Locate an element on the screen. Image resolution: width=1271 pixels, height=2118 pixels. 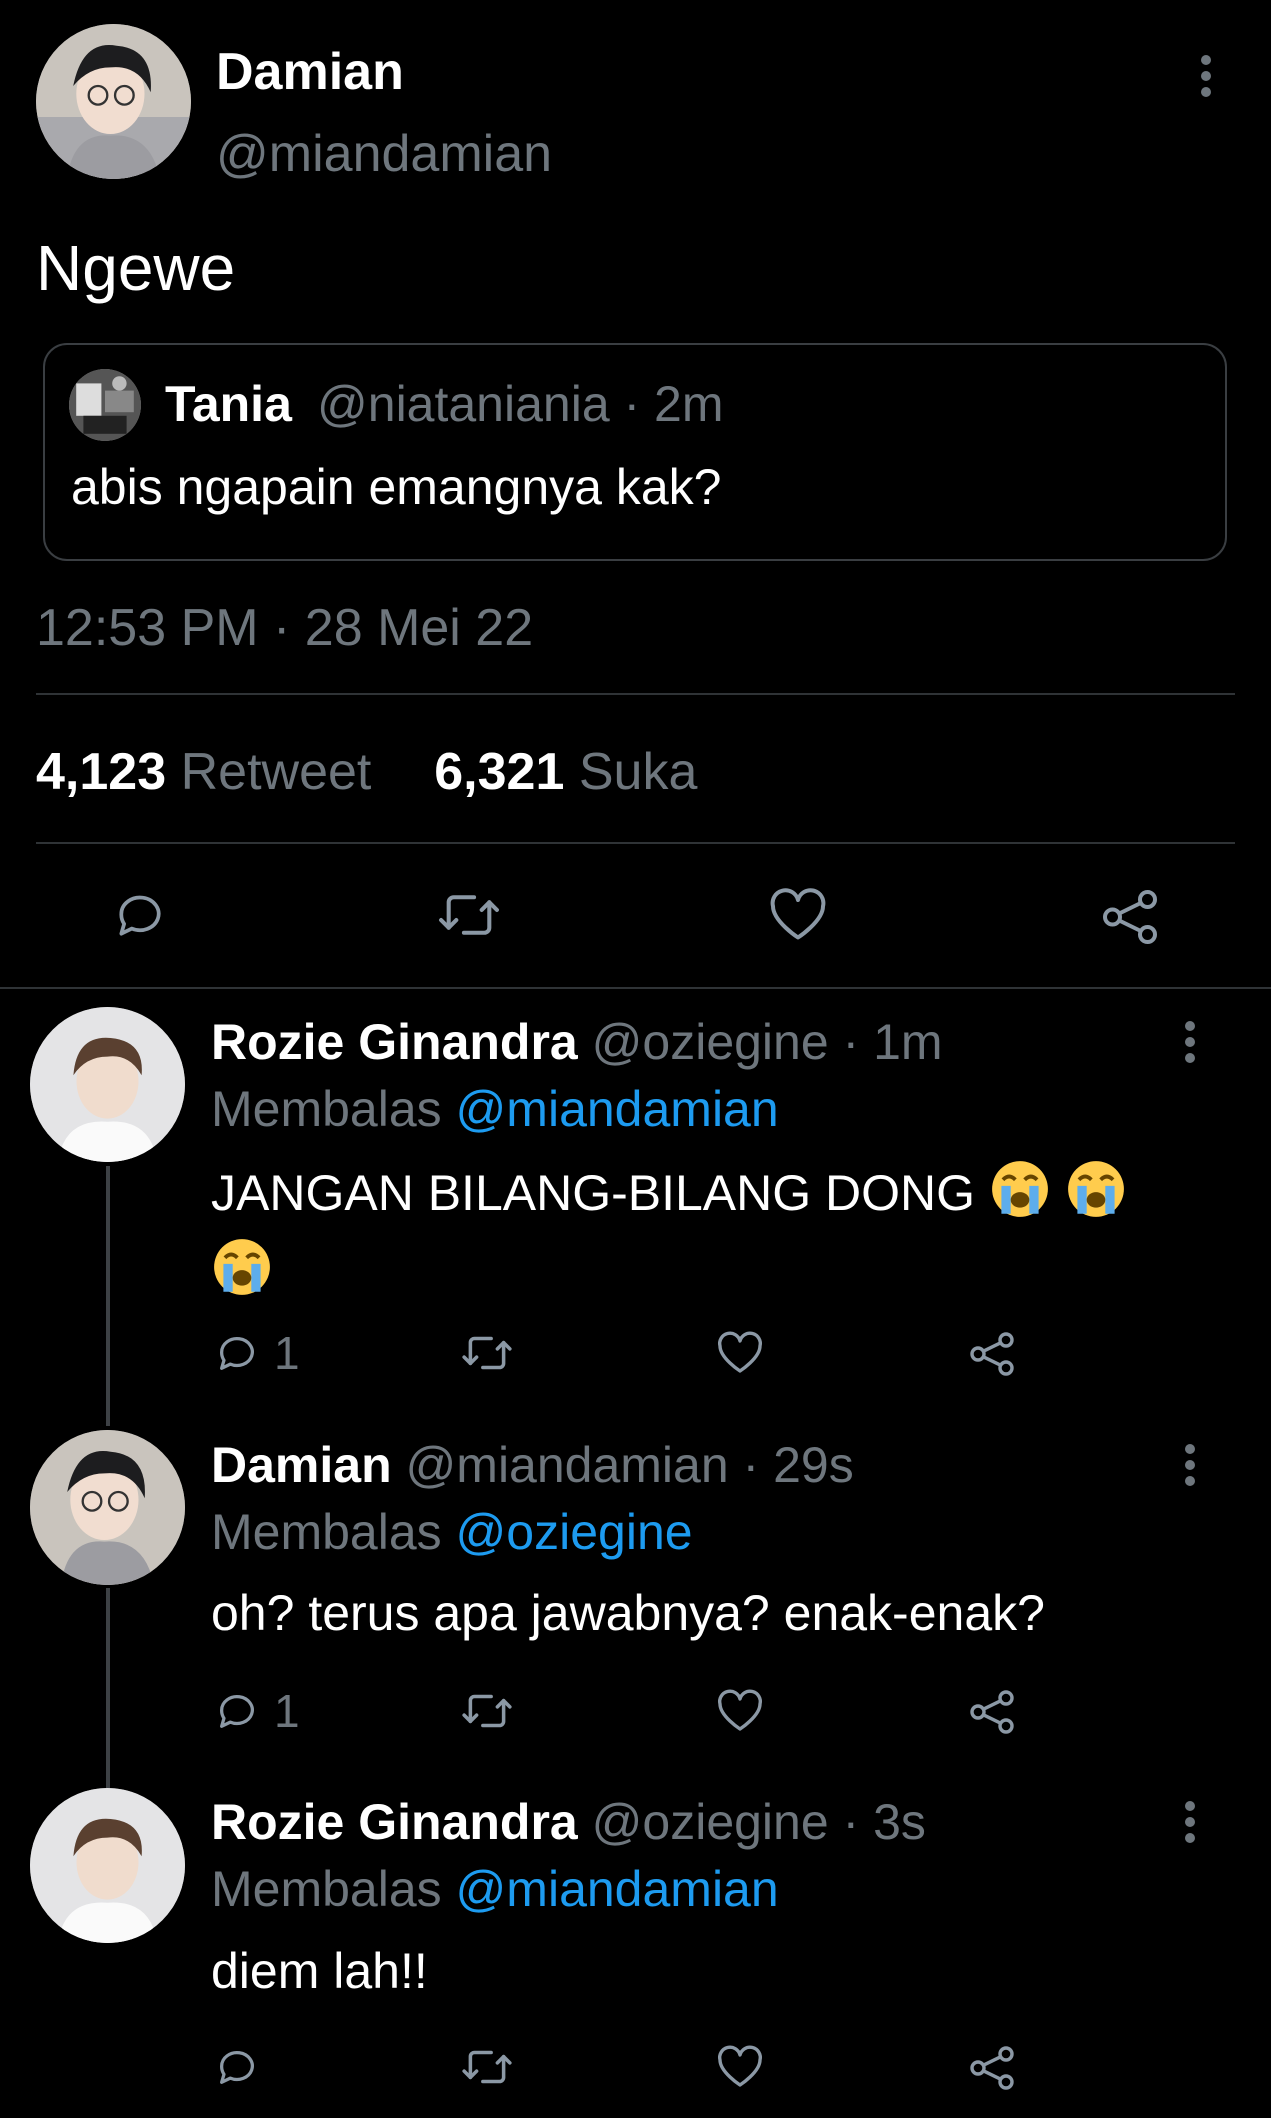
reply-text-line: JANGAN BILANG-BILANG DONG is located at coordinates (593, 1193).